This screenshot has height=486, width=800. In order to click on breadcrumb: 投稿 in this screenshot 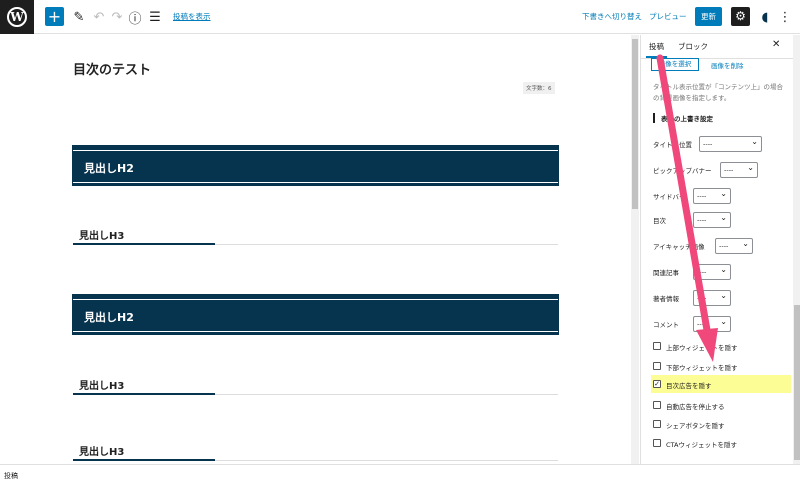, I will do `click(11, 476)`.